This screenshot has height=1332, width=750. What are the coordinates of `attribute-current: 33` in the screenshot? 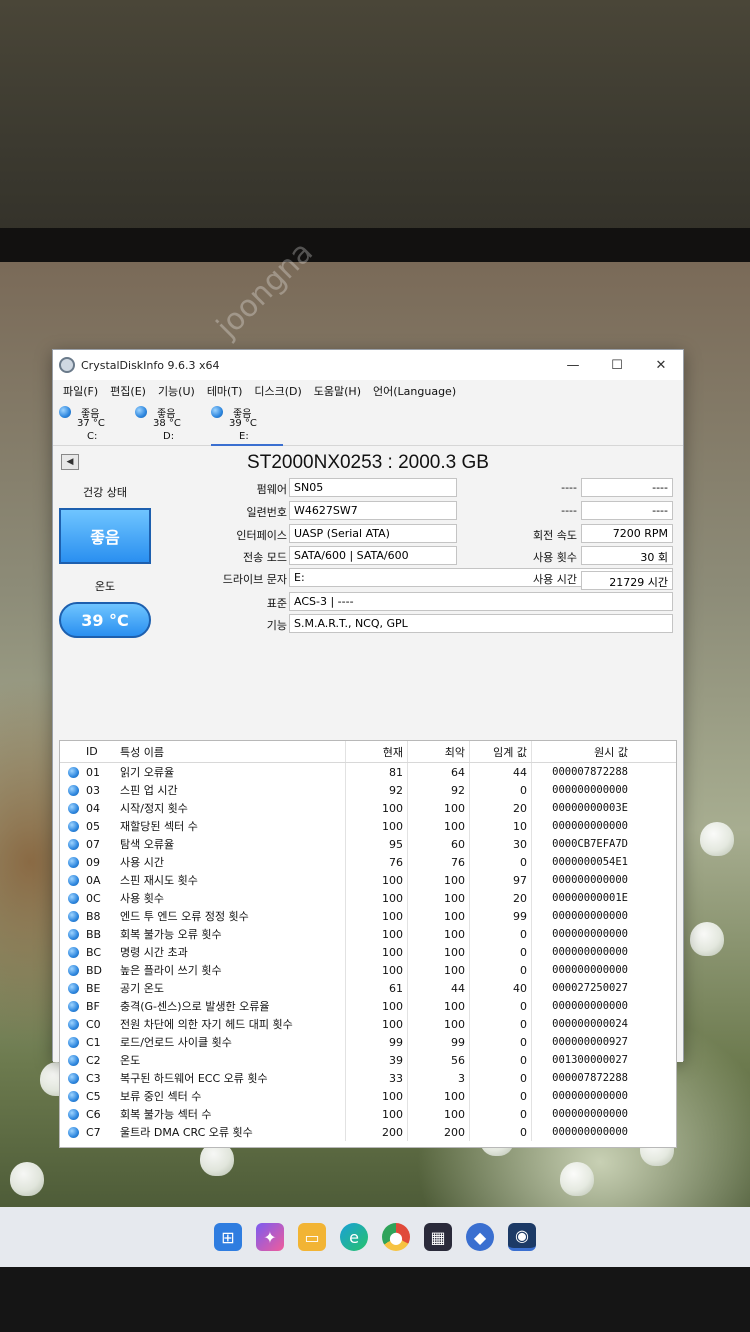 It's located at (377, 1078).